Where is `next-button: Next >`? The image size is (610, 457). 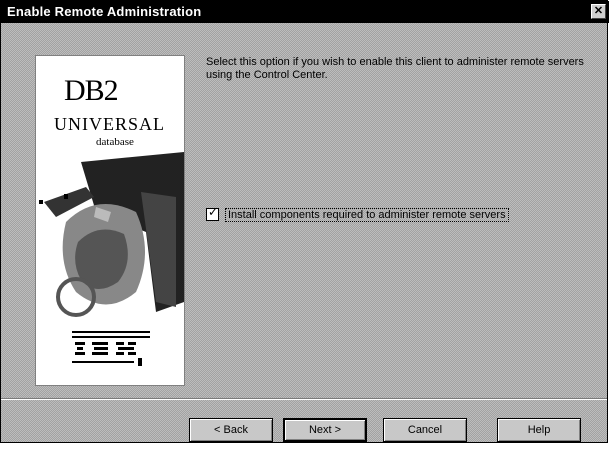
next-button: Next > is located at coordinates (325, 430).